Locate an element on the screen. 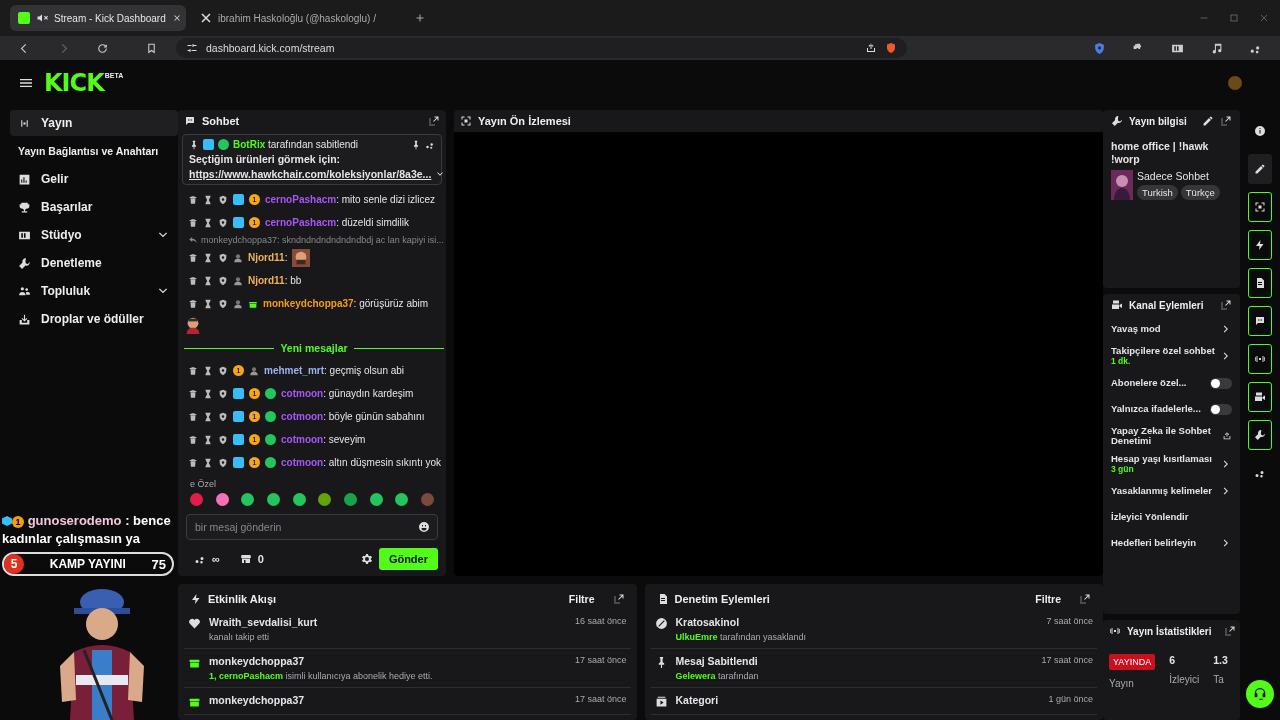  action-label: İzleyici Yönlendir is located at coordinates (1171, 517).